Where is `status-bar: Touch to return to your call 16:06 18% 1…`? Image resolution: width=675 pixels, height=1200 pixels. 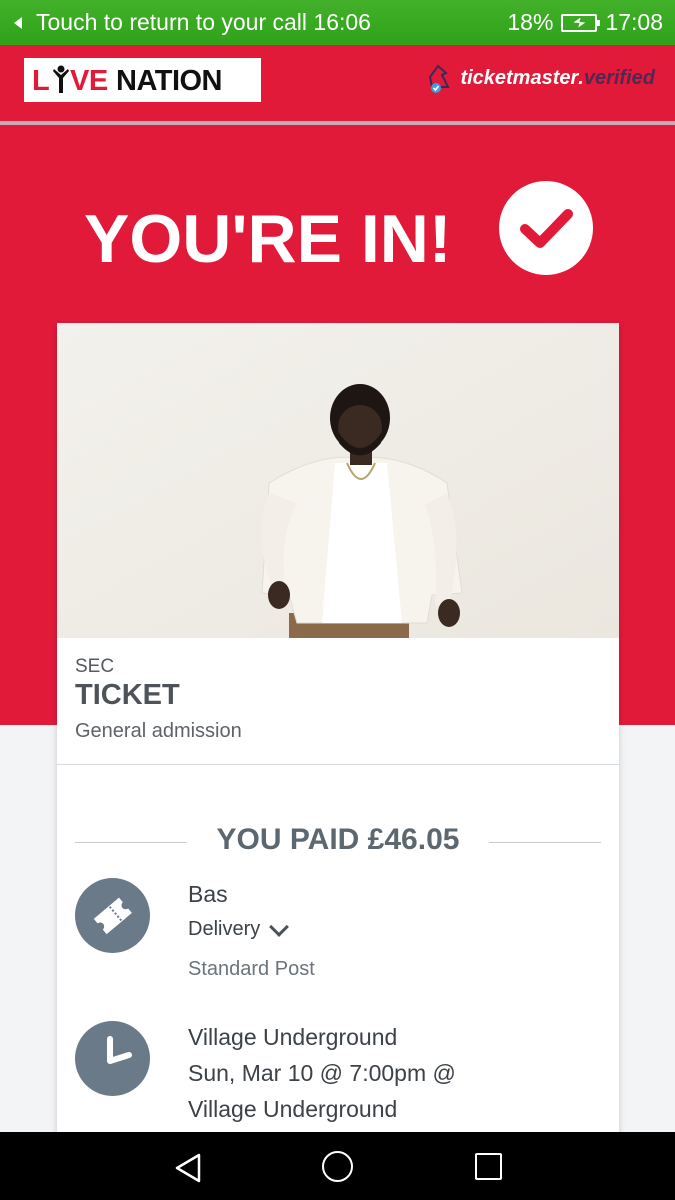
status-bar: Touch to return to your call 16:06 18% 1… is located at coordinates (337, 22).